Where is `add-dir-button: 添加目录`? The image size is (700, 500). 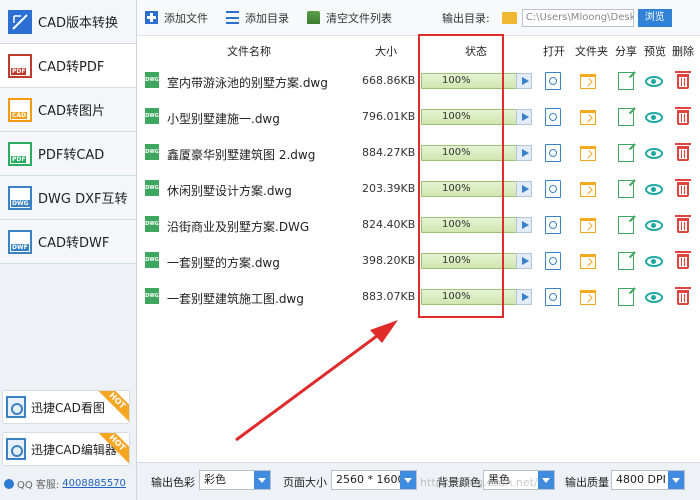 add-dir-button: 添加目录 is located at coordinates (257, 18).